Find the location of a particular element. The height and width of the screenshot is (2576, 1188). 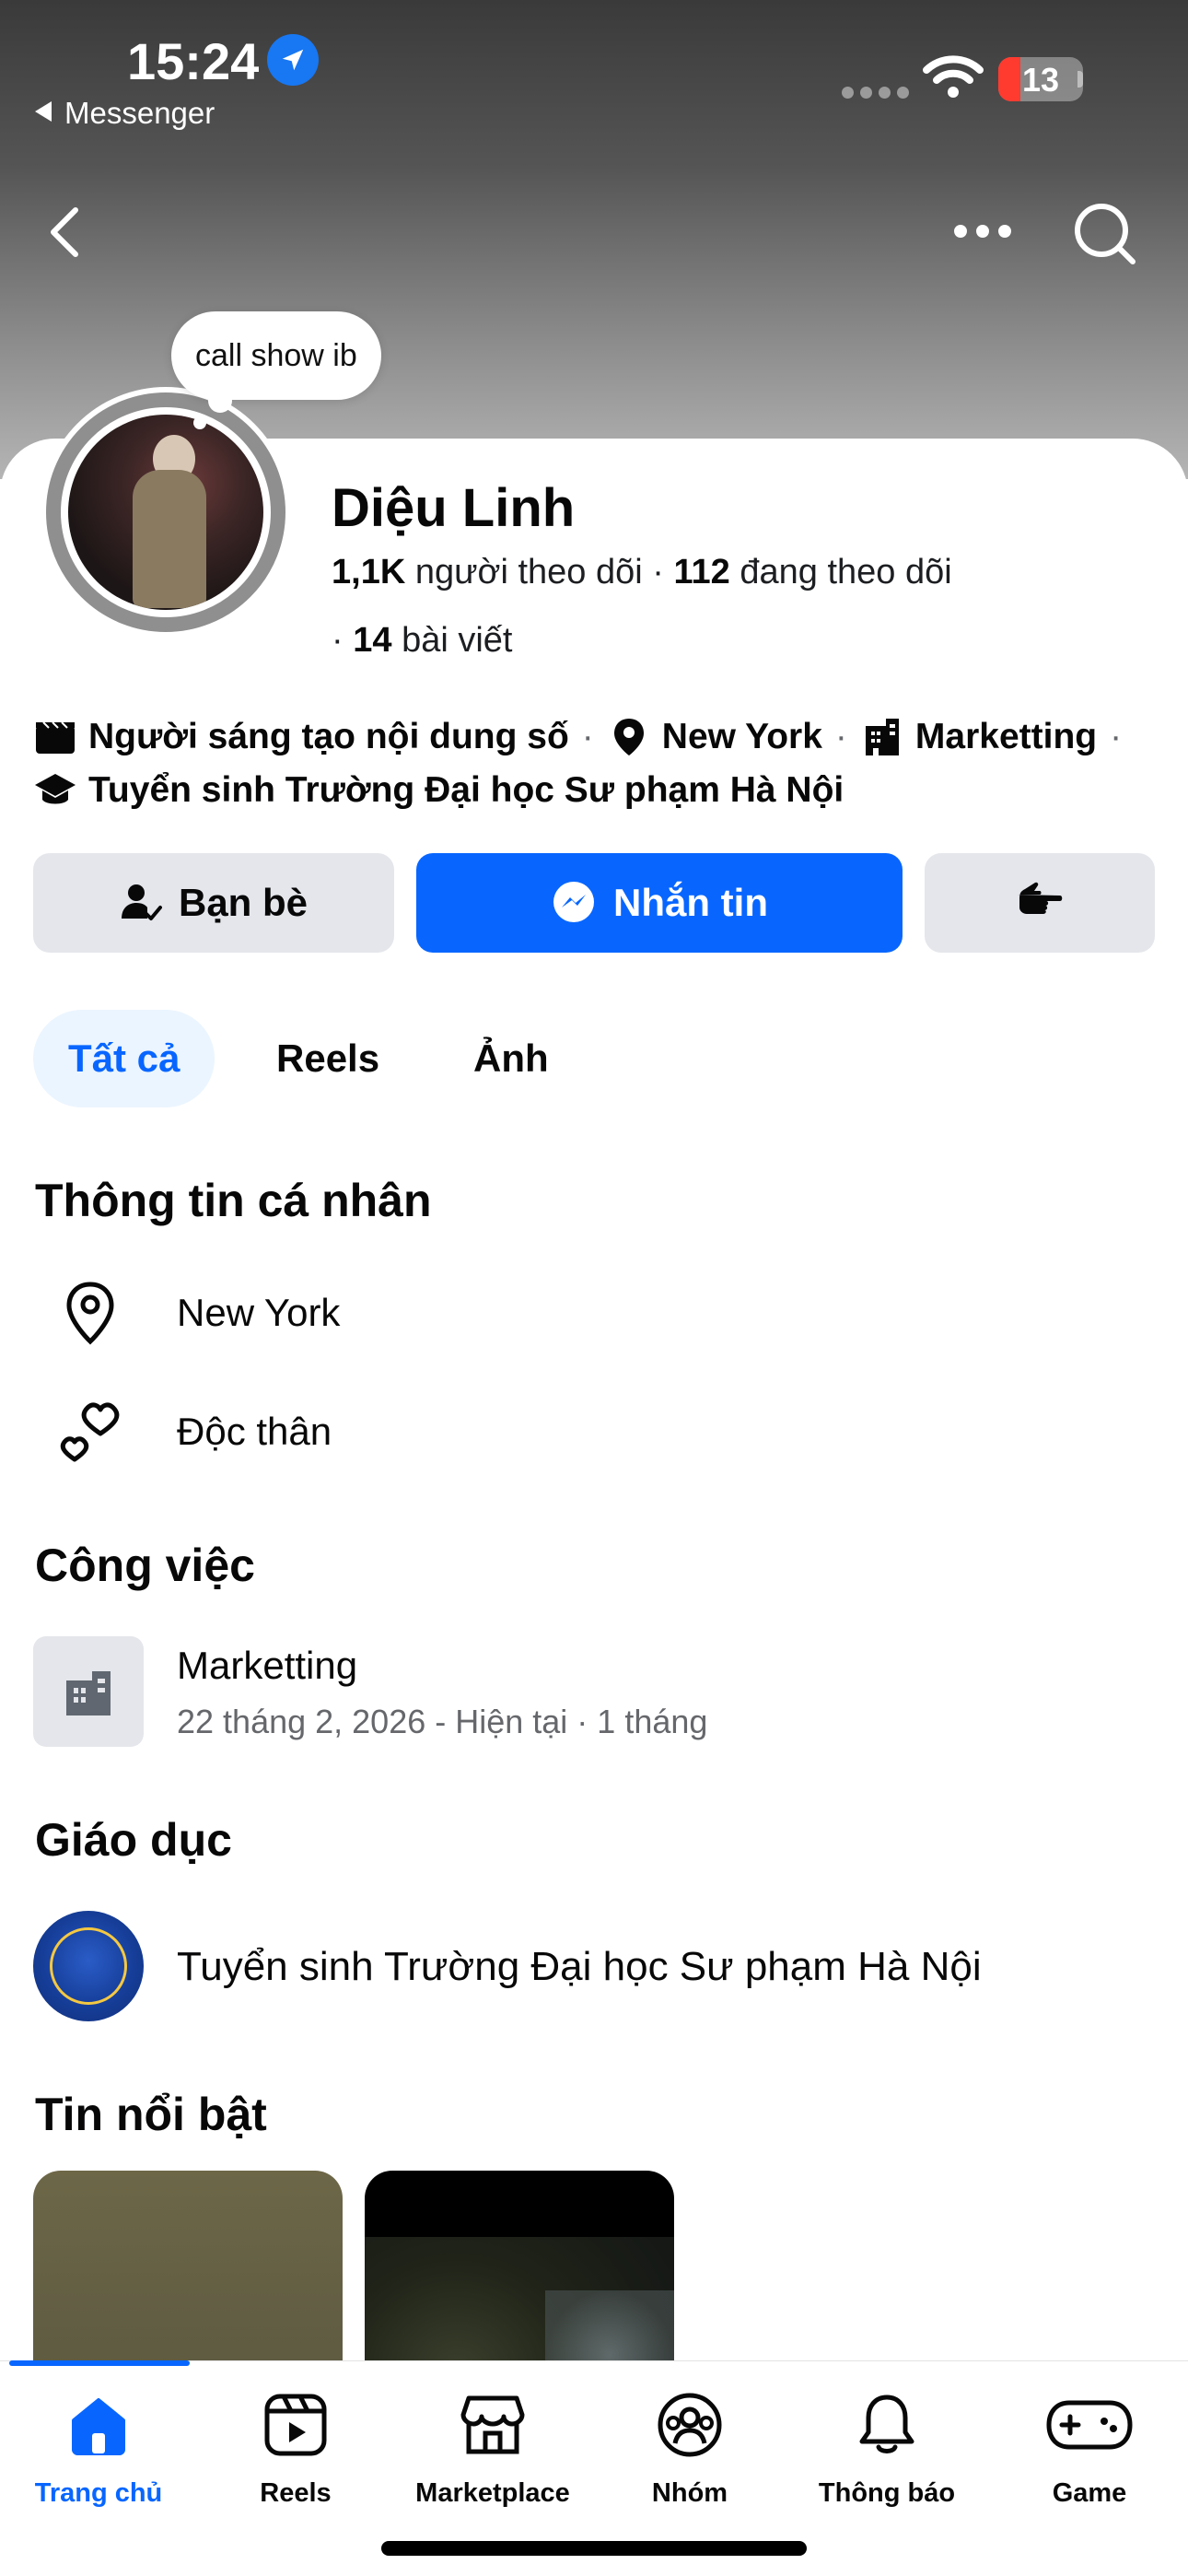

bio-row-2: Tuyển sinh Trường Đại học Sư phạm Hà Nội is located at coordinates (438, 790).